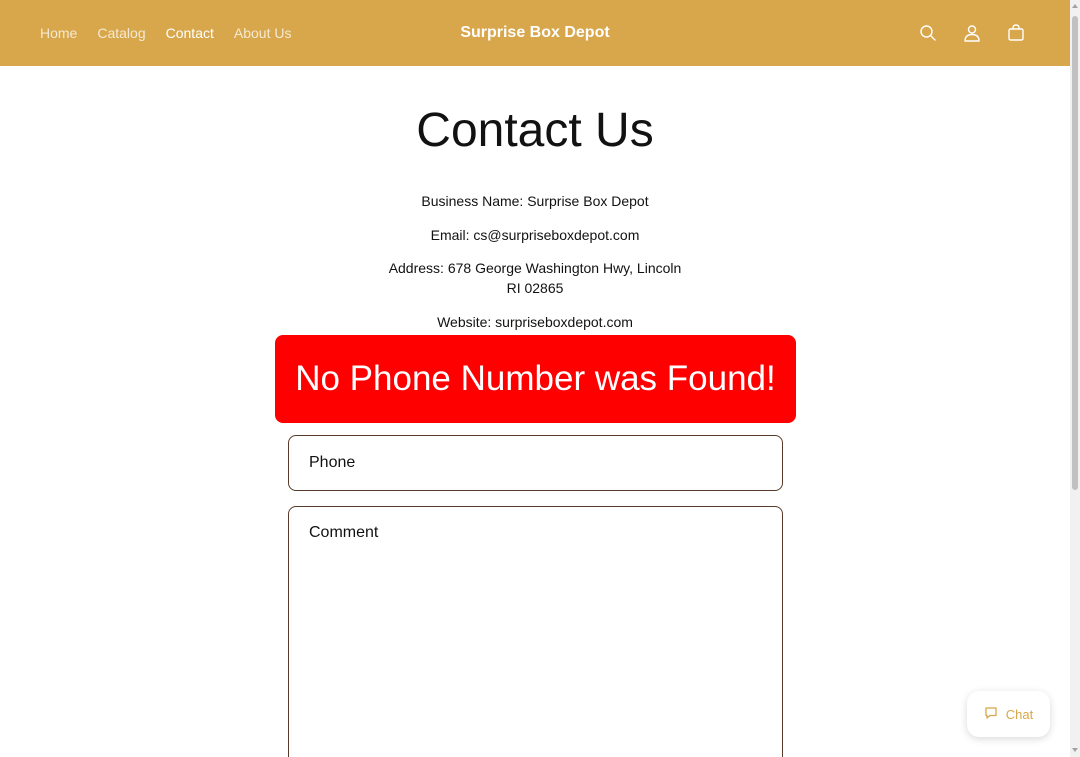 Image resolution: width=1080 pixels, height=757 pixels. I want to click on chat-label: Chat, so click(1019, 714).